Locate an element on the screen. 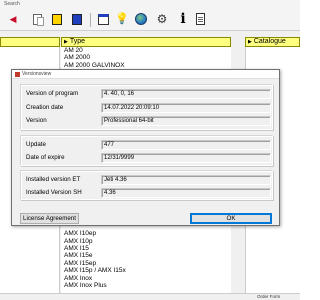 This screenshot has width=320, height=300. license-agreement-button: License Agreement is located at coordinates (49, 218).